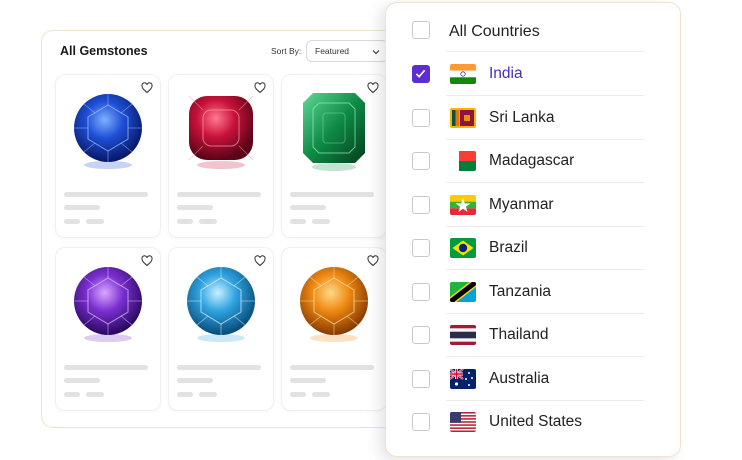 This screenshot has width=742, height=460. Describe the element at coordinates (221, 304) in the screenshot. I see `blue-topaz-icon` at that location.